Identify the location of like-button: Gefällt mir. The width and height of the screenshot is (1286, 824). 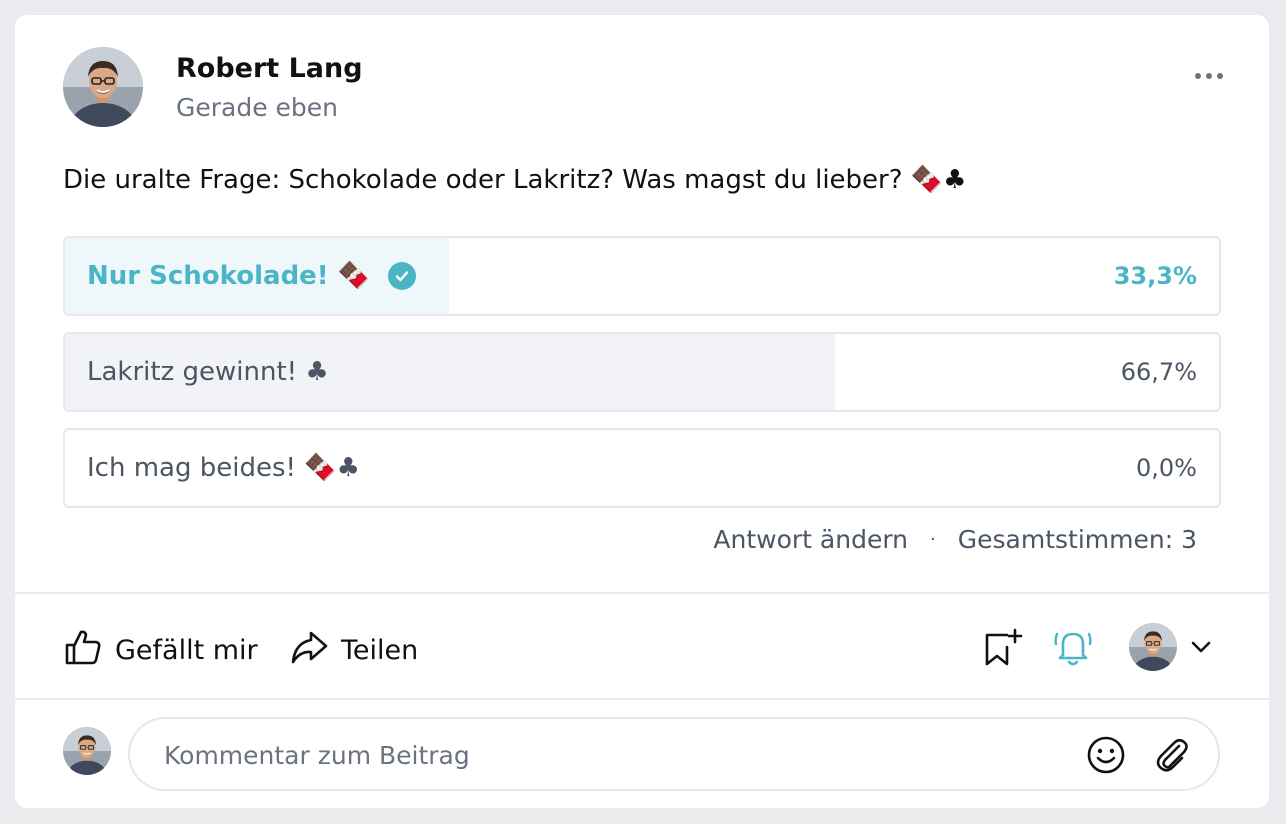
(160, 650).